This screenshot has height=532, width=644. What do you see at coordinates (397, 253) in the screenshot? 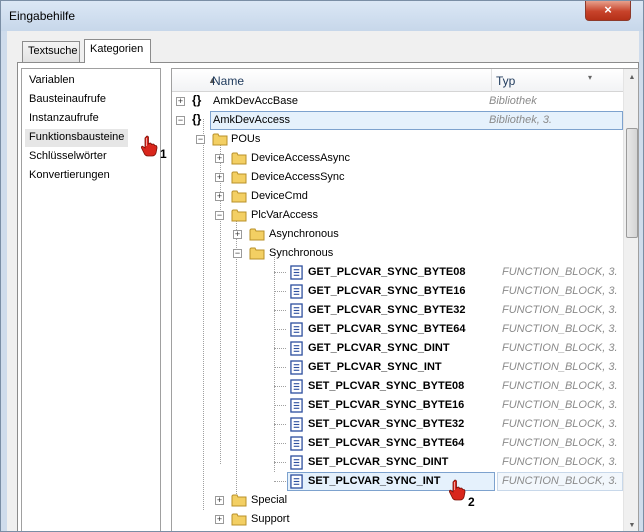
I see `tree-row: − Synchronous` at bounding box center [397, 253].